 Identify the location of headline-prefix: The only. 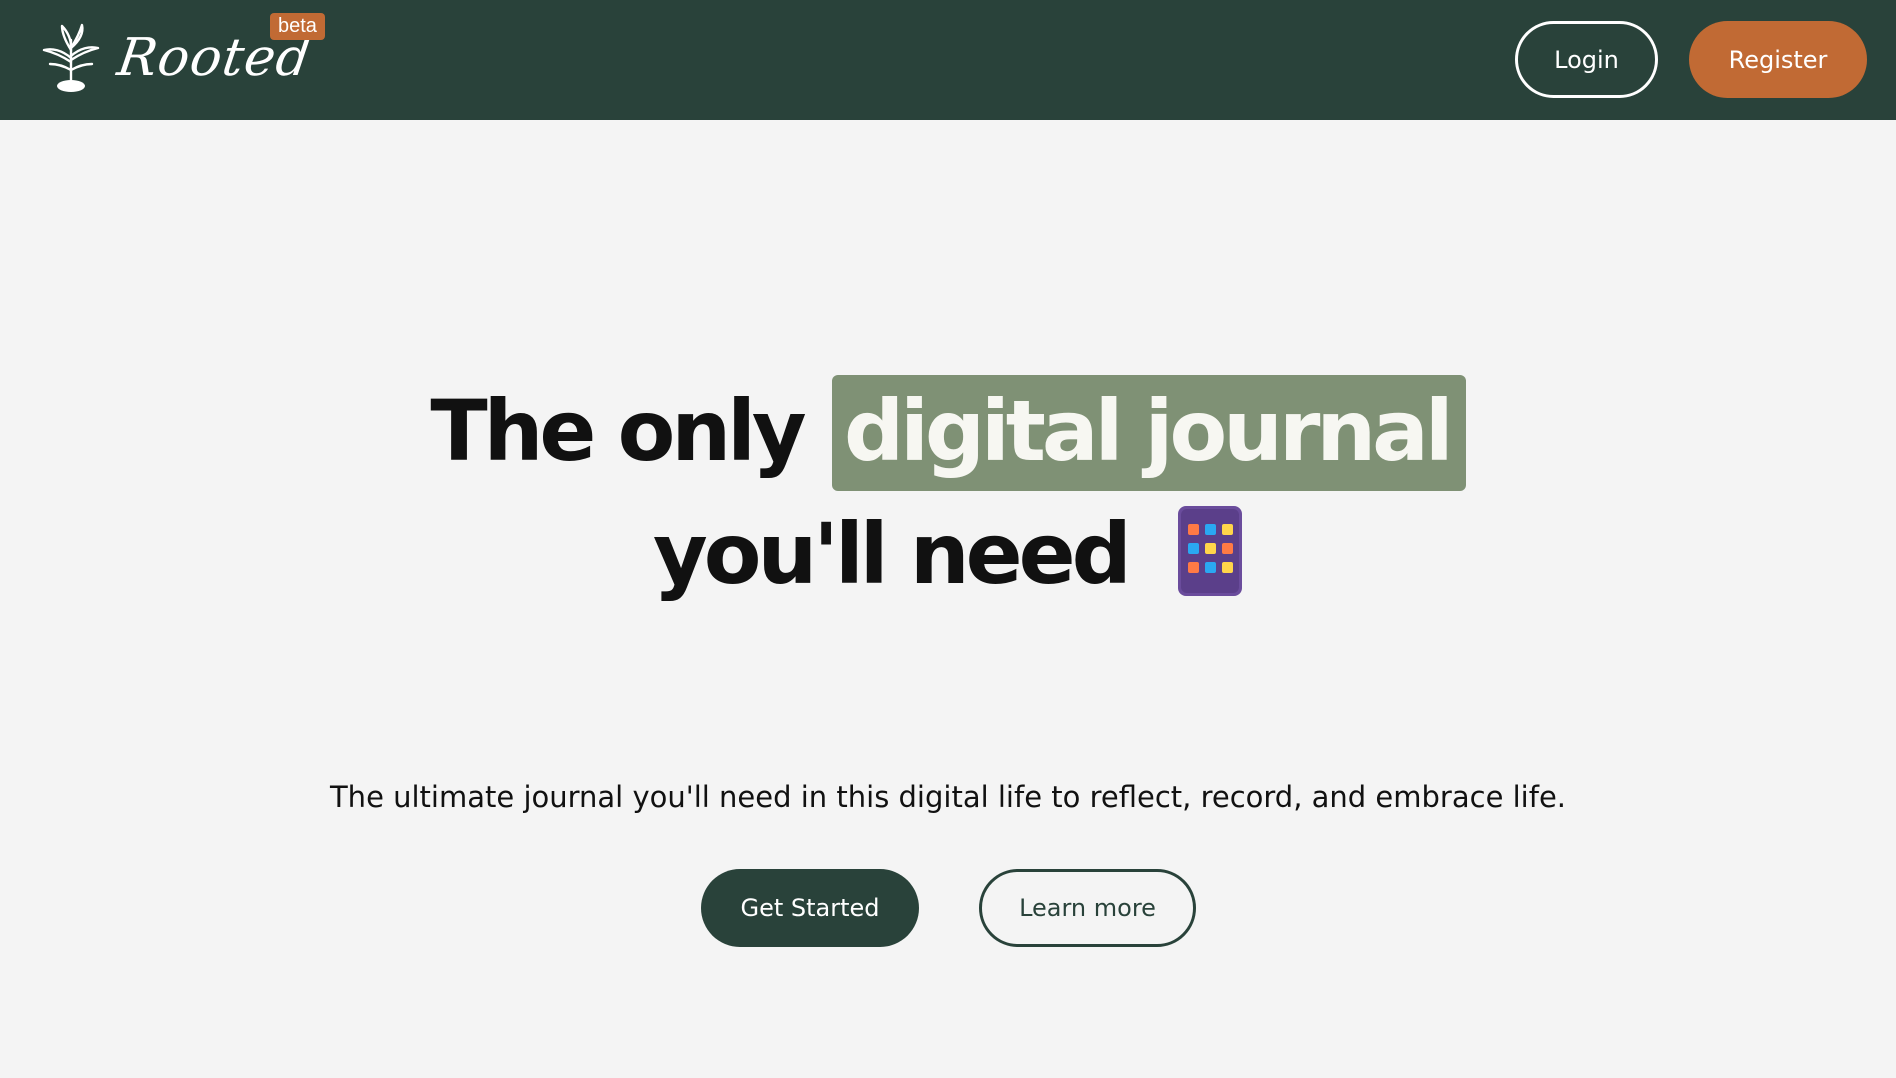
(618, 431).